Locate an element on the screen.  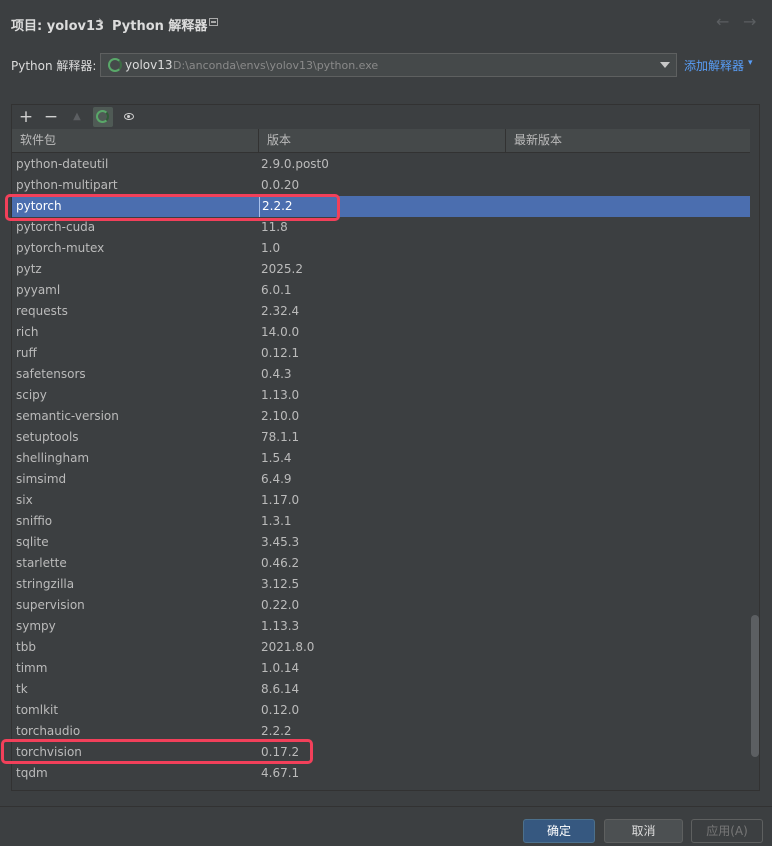
table-row: safetensors 0.4.3 is located at coordinates (381, 374).